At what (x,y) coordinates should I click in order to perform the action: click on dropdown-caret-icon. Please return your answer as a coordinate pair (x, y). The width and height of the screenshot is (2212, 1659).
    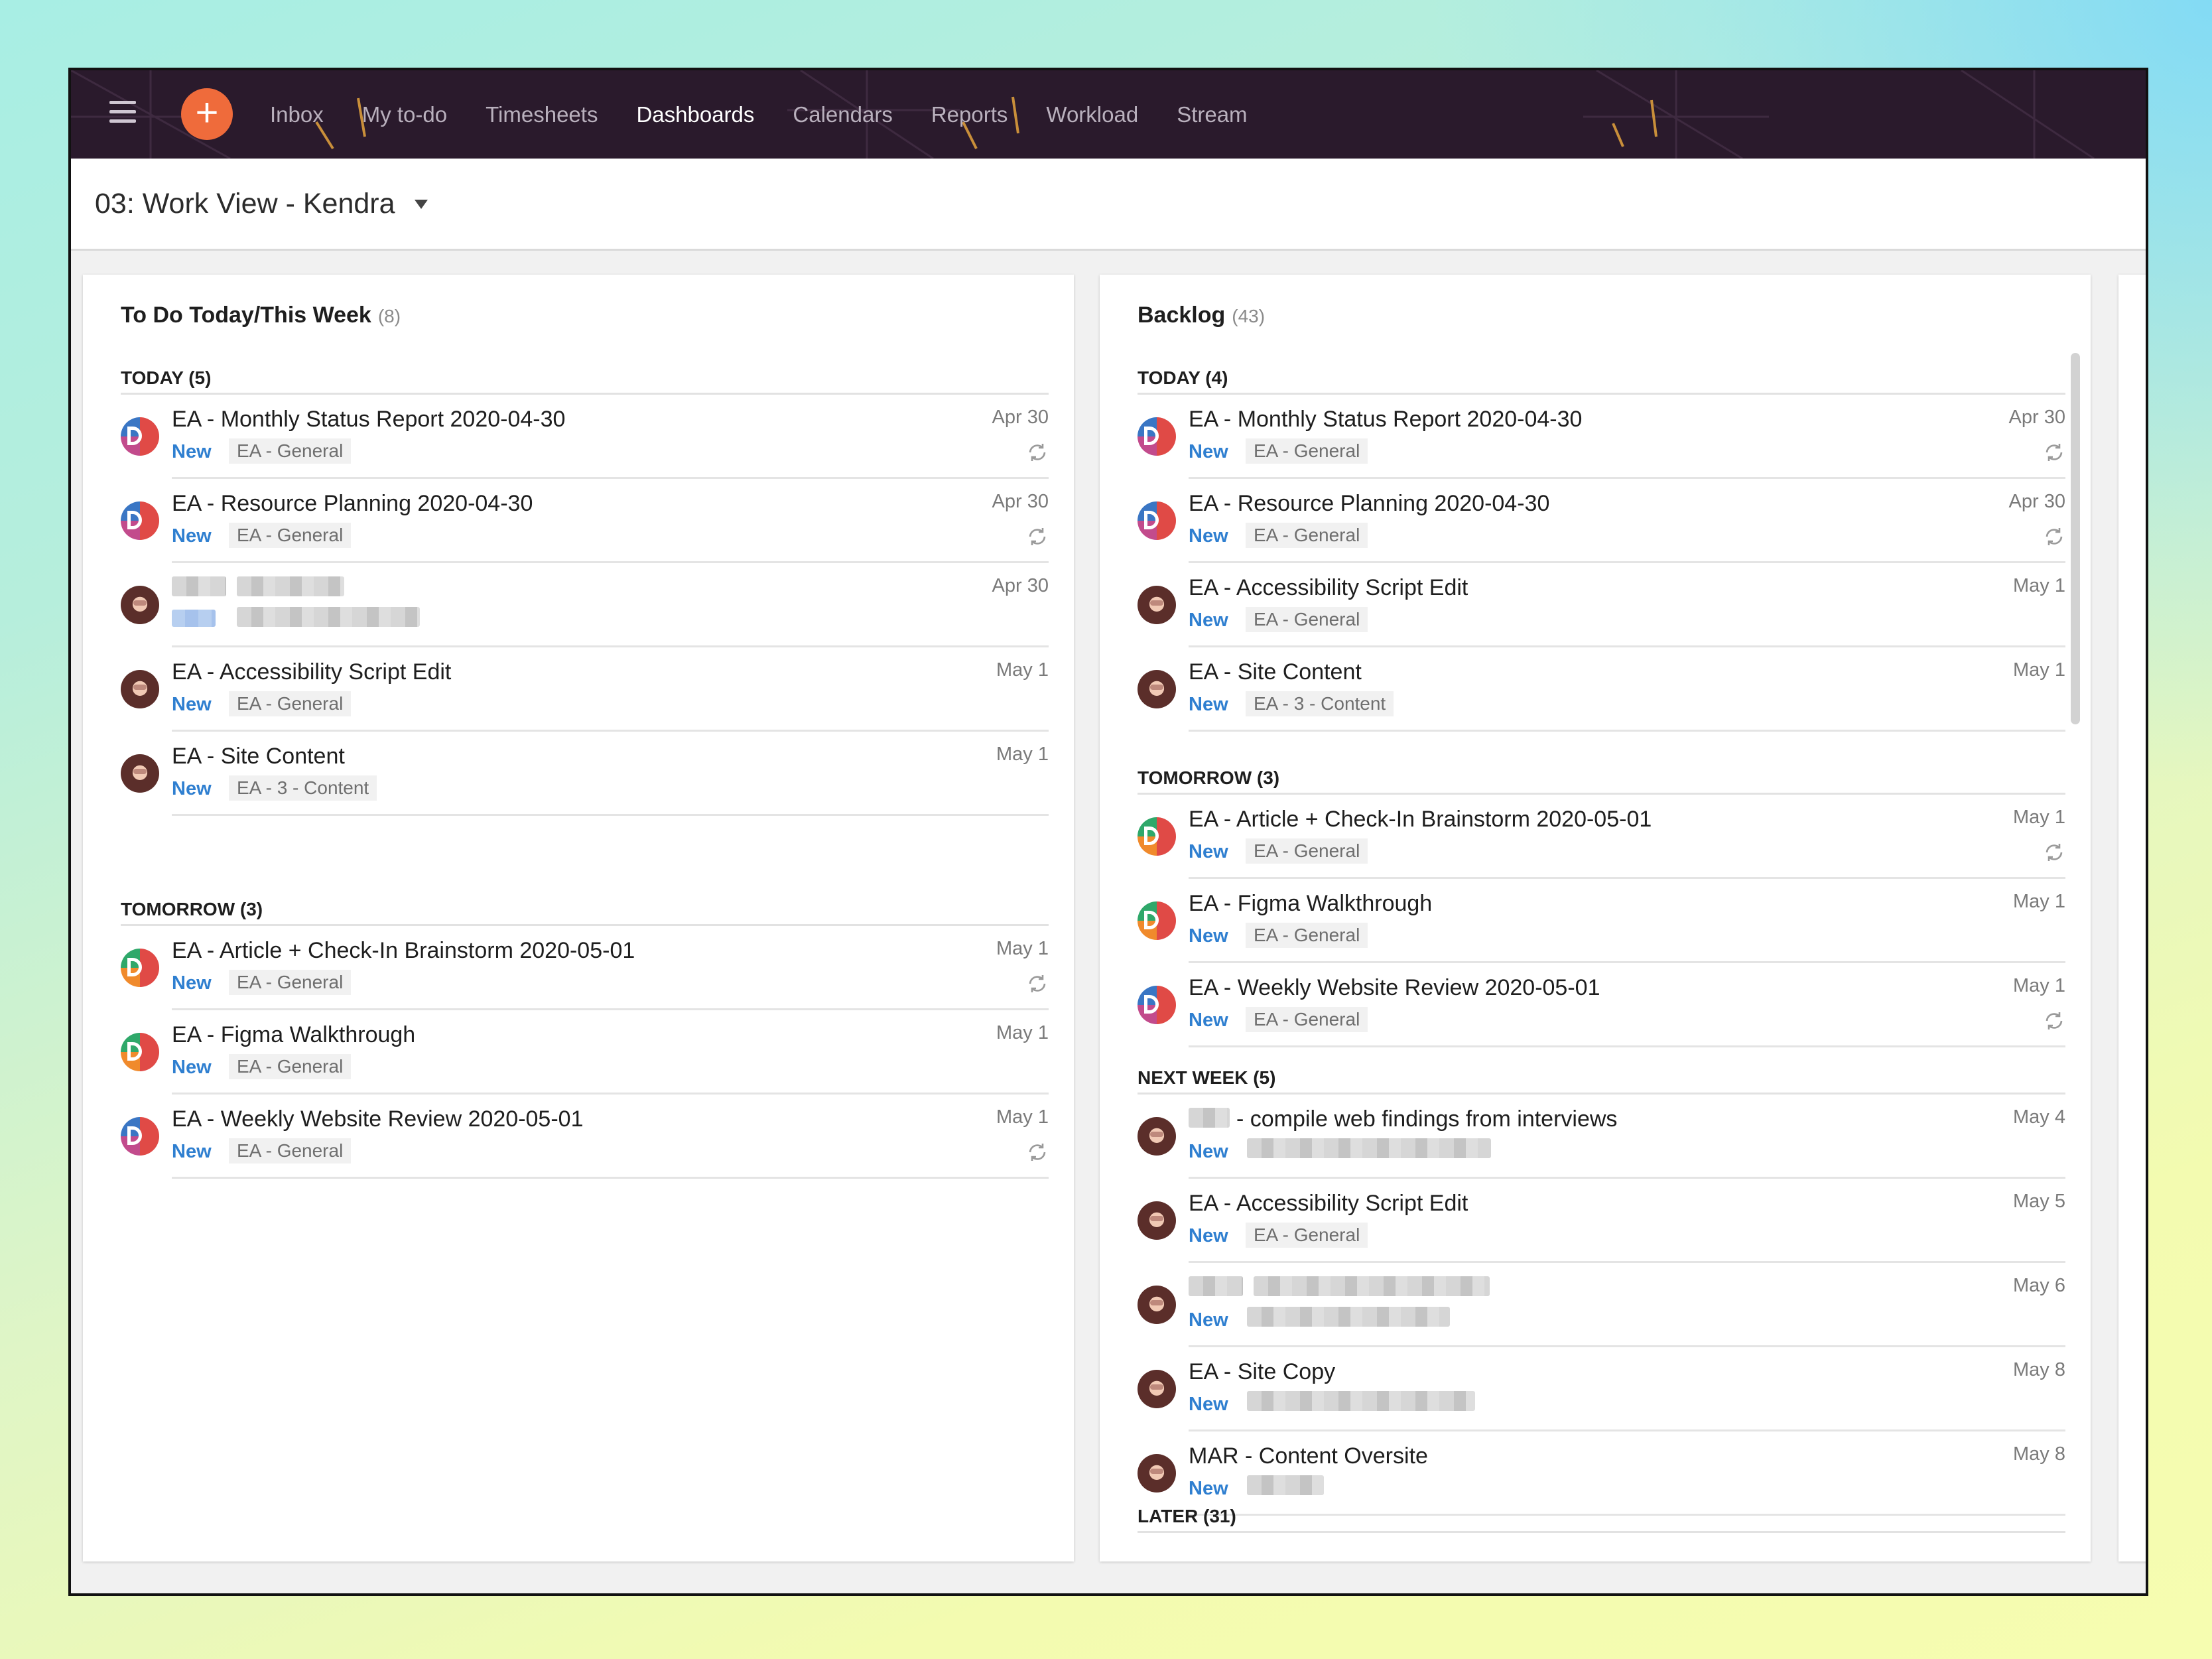
    Looking at the image, I should click on (421, 205).